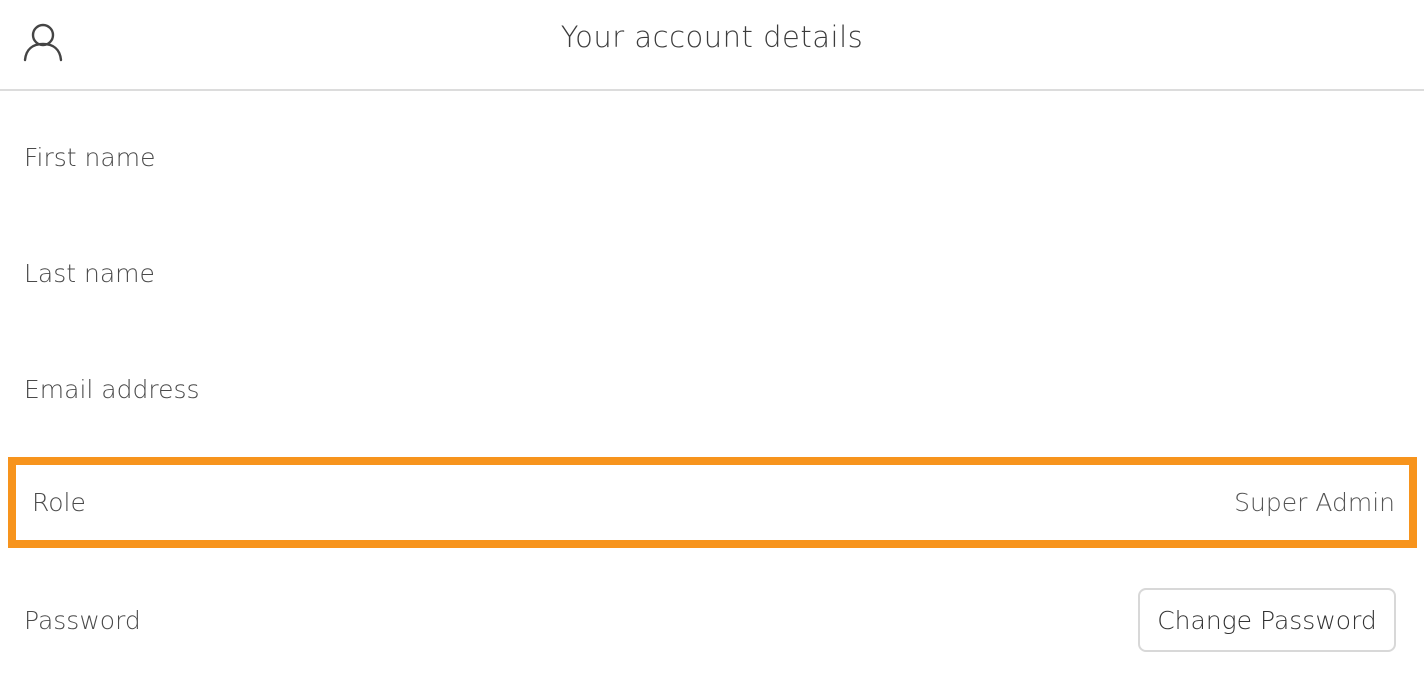 The image size is (1424, 676). What do you see at coordinates (712, 37) in the screenshot?
I see `page-title: Your account details` at bounding box center [712, 37].